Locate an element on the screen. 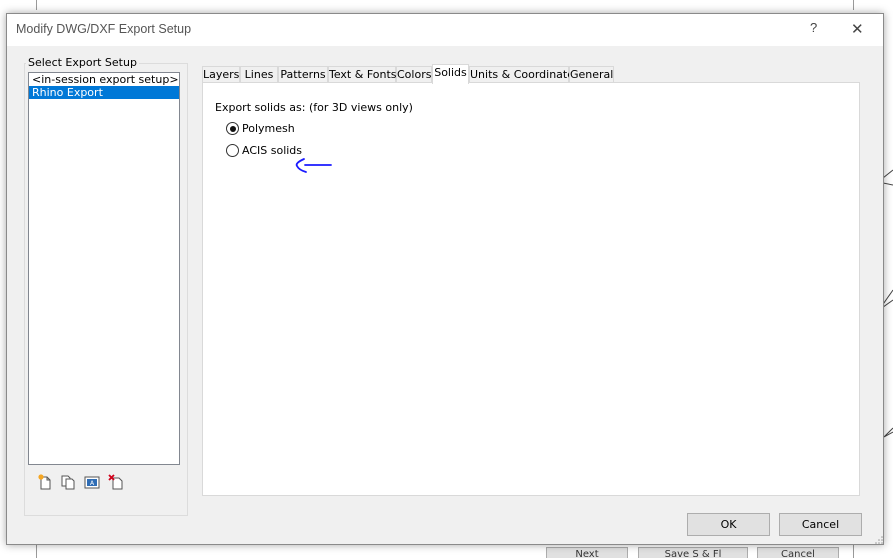  tab-lines: Lines is located at coordinates (259, 74).